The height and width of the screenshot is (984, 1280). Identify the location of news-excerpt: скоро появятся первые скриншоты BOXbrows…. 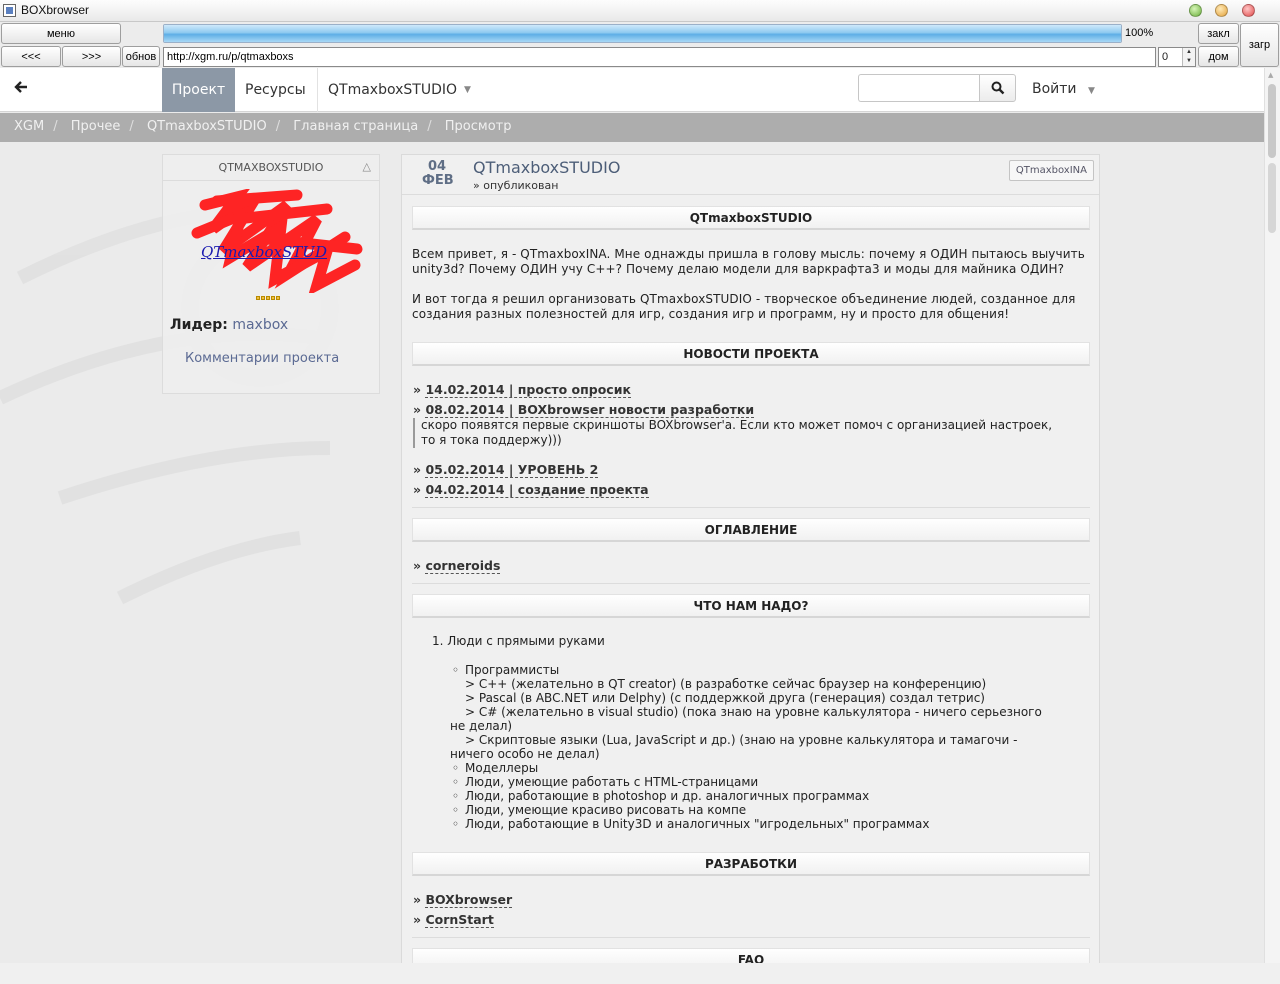
(733, 433).